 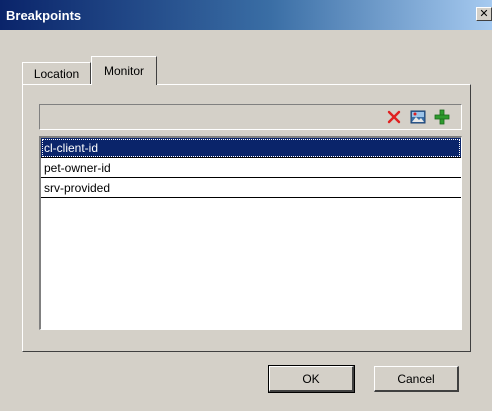 What do you see at coordinates (394, 117) in the screenshot?
I see `delete-icon` at bounding box center [394, 117].